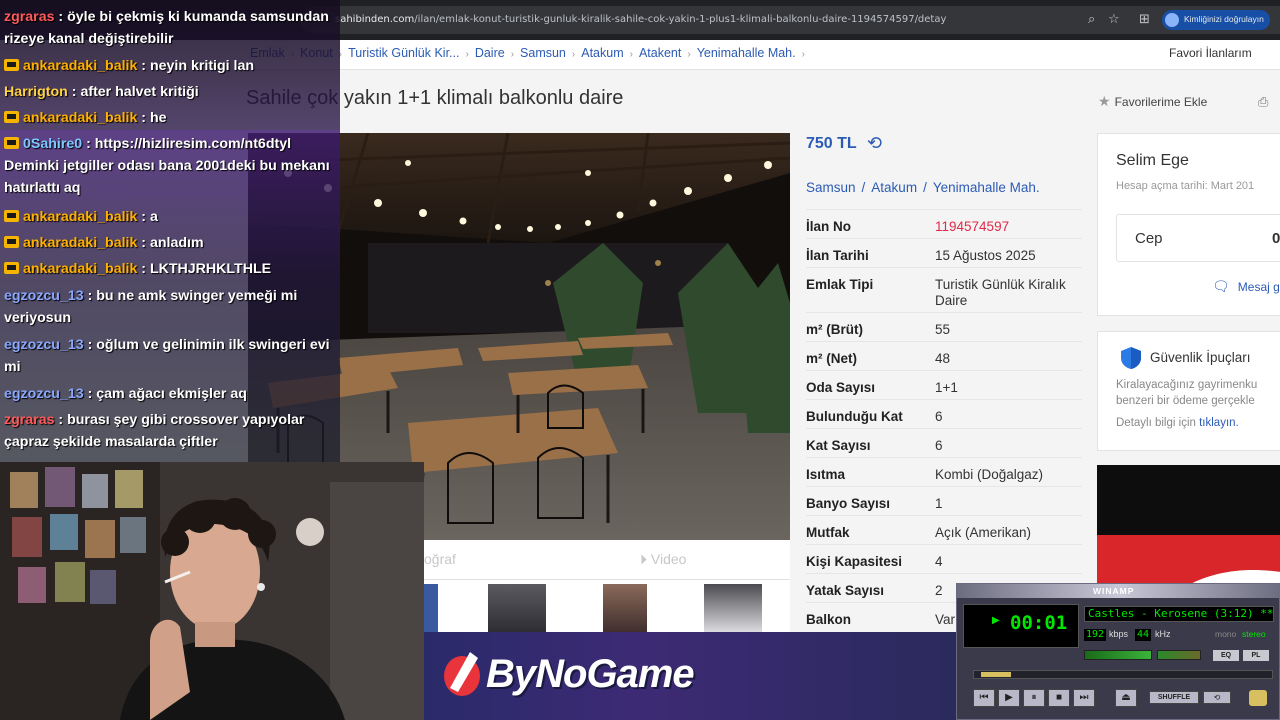 This screenshot has width=1280, height=720. Describe the element at coordinates (1246, 286) in the screenshot. I see `send-message-button: 🗨 Mesaj g` at that location.